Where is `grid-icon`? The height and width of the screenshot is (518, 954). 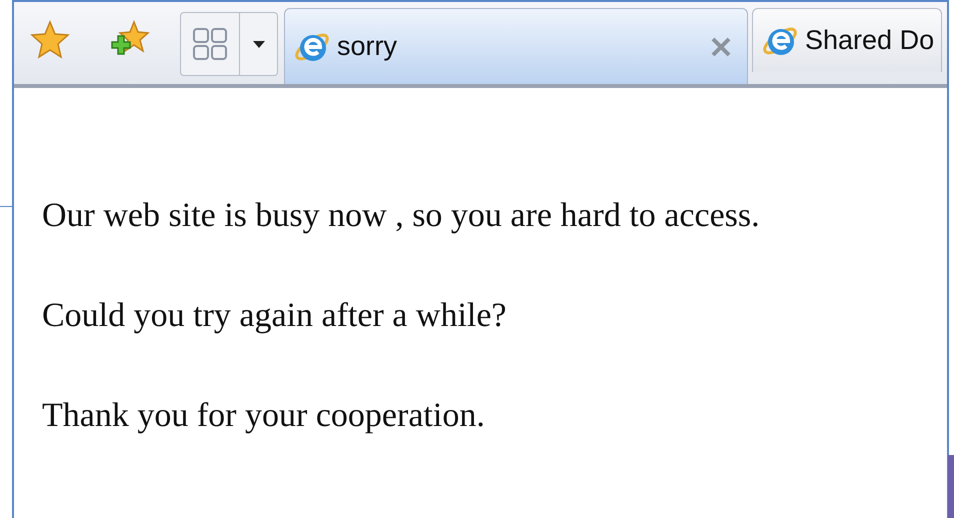 grid-icon is located at coordinates (210, 44).